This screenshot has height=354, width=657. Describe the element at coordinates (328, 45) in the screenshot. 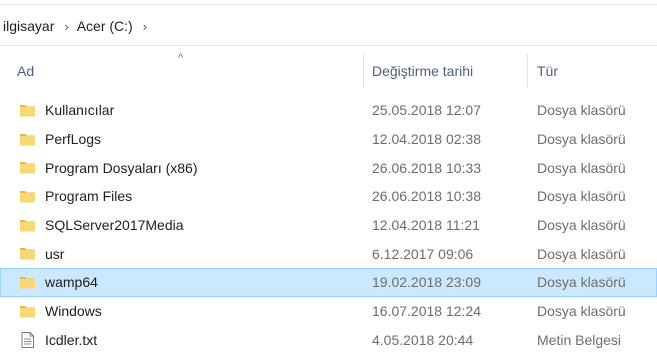

I see `breadcrumb-divider` at that location.